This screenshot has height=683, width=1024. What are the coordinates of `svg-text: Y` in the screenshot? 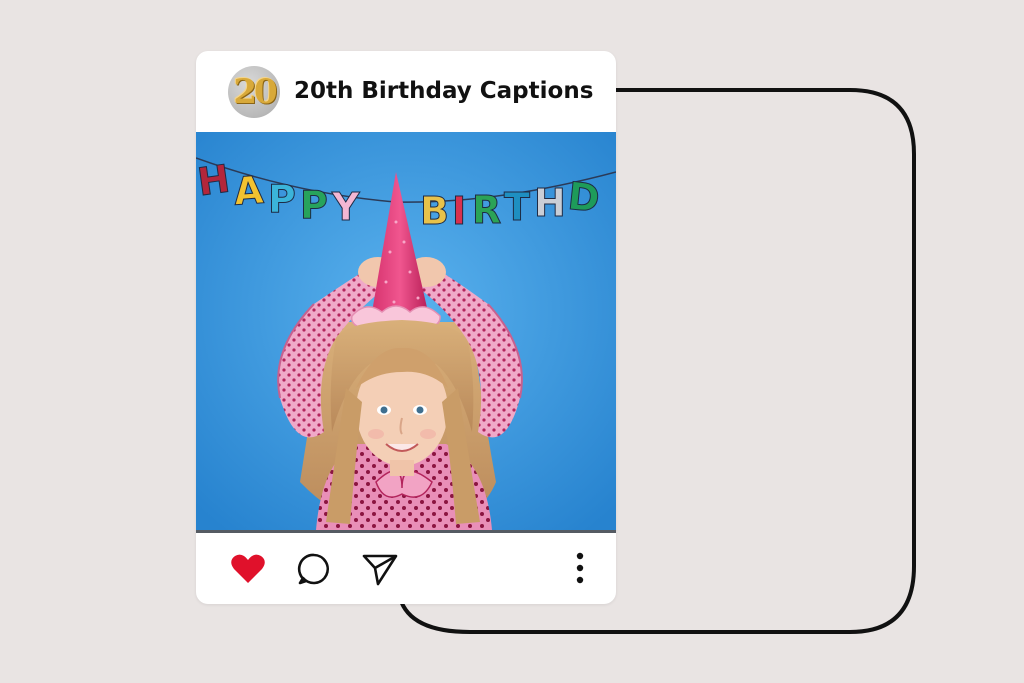 It's located at (345, 207).